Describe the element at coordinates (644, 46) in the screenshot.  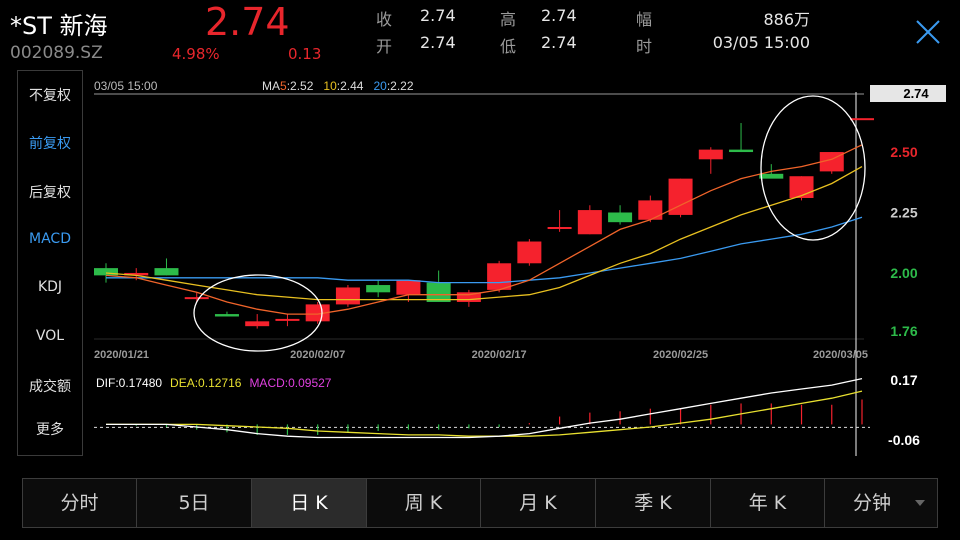
I see `quote-label-time: 时` at that location.